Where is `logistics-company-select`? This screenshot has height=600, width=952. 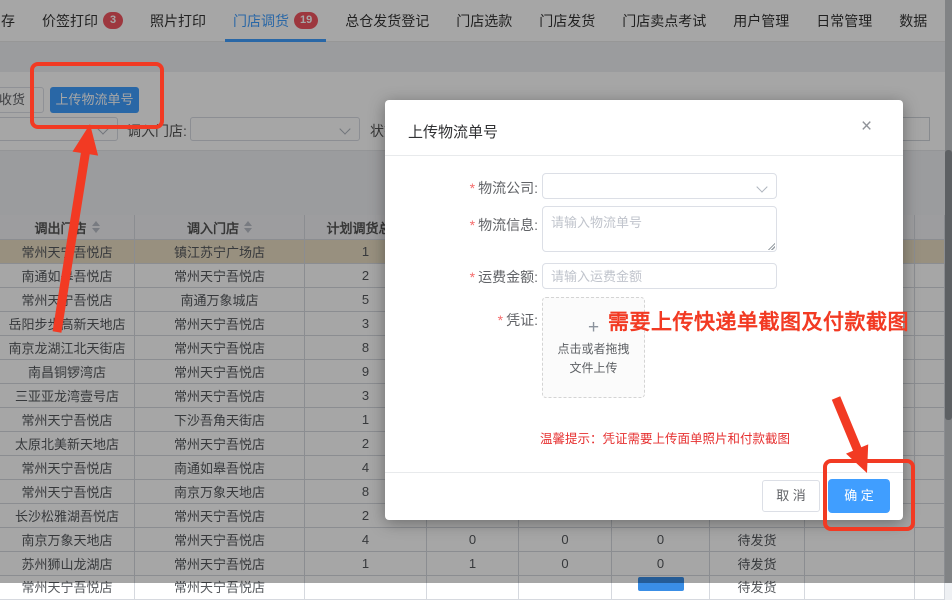
logistics-company-select is located at coordinates (659, 186).